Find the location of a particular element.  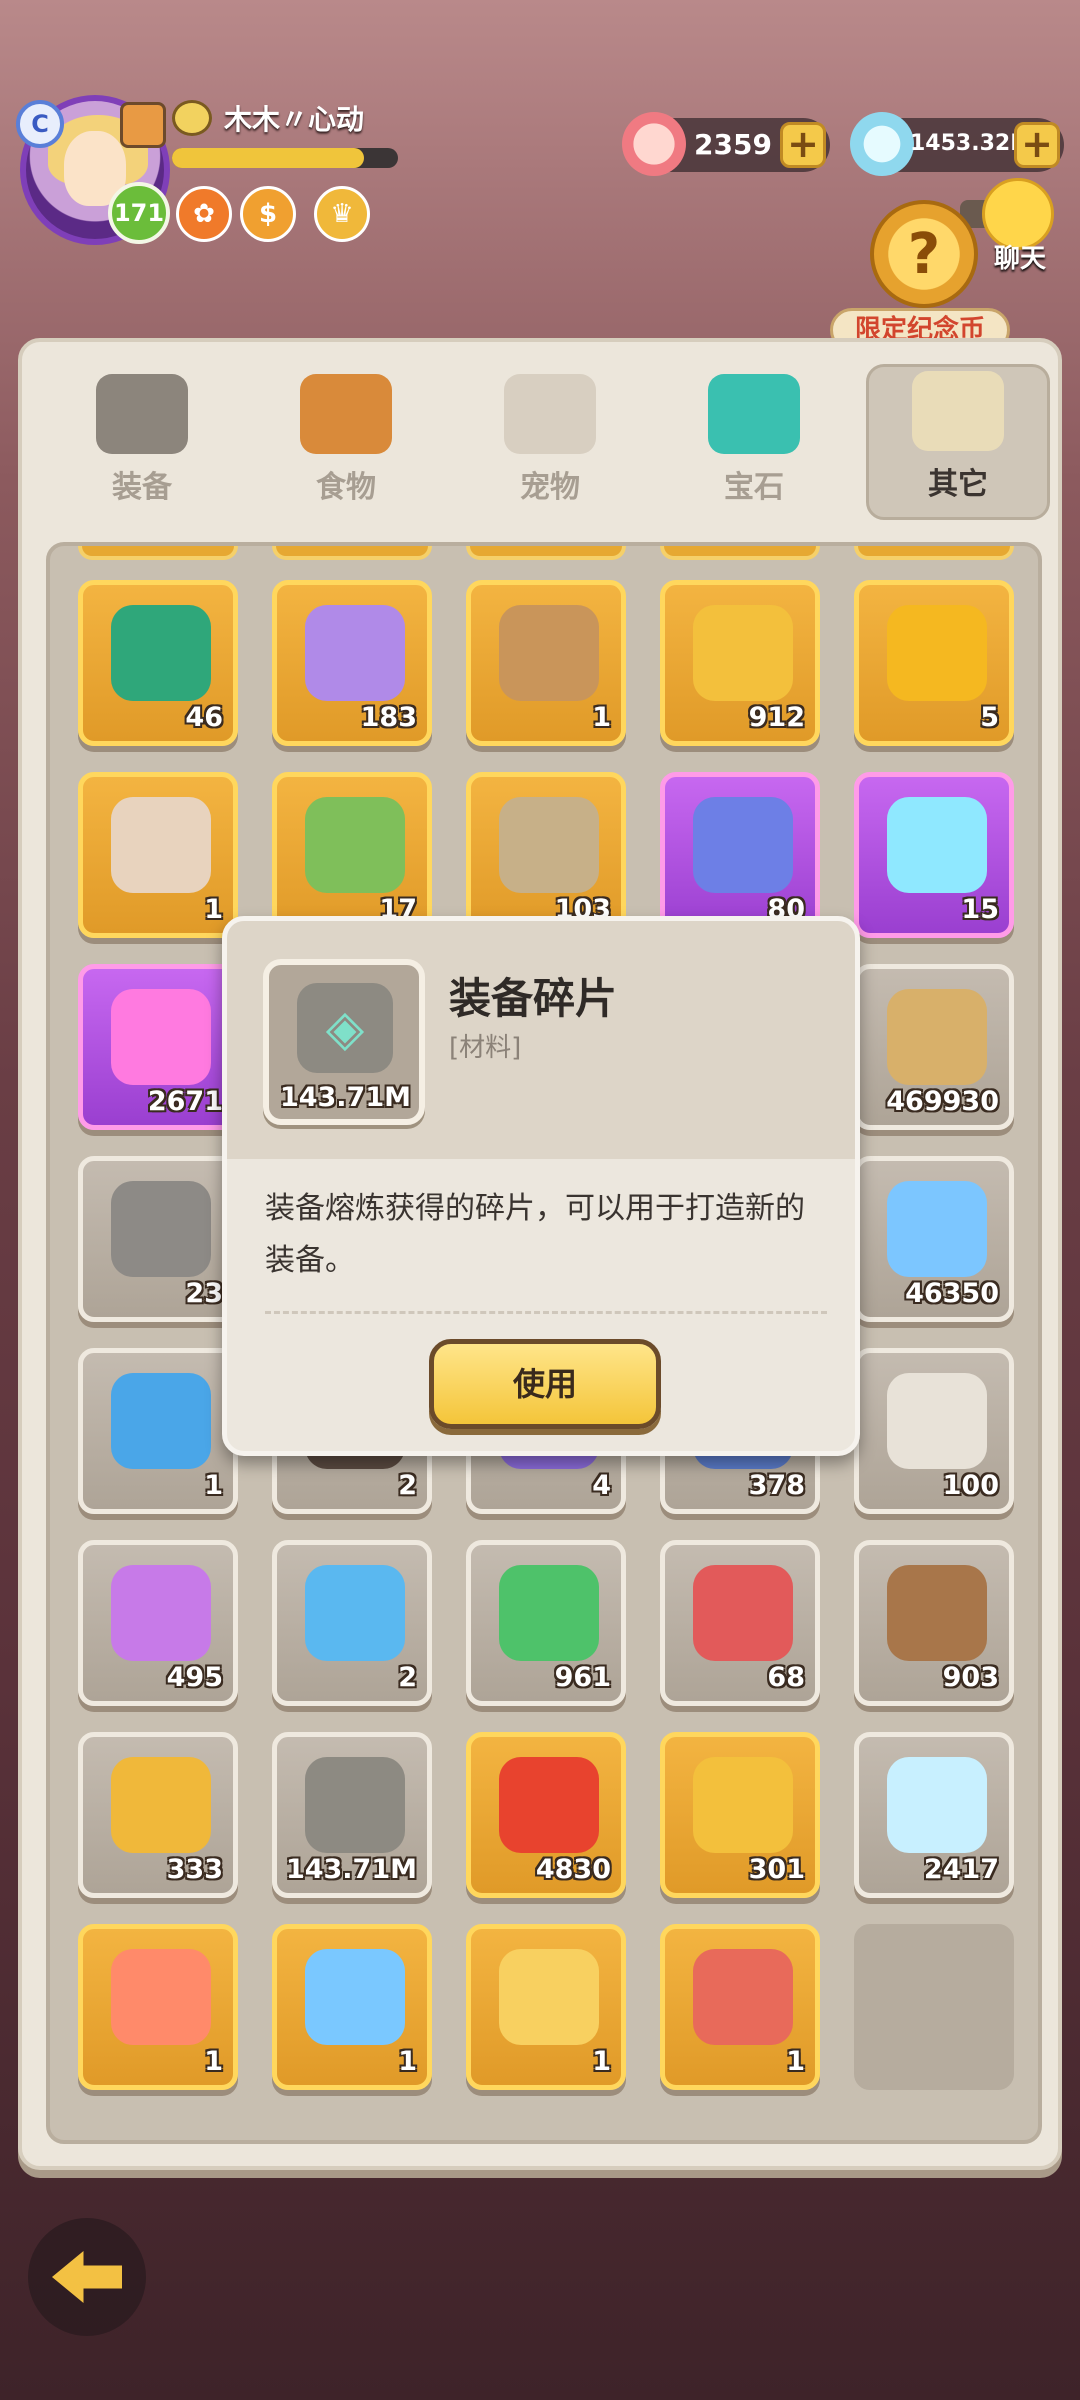

inventory-item: 912 is located at coordinates (740, 663).